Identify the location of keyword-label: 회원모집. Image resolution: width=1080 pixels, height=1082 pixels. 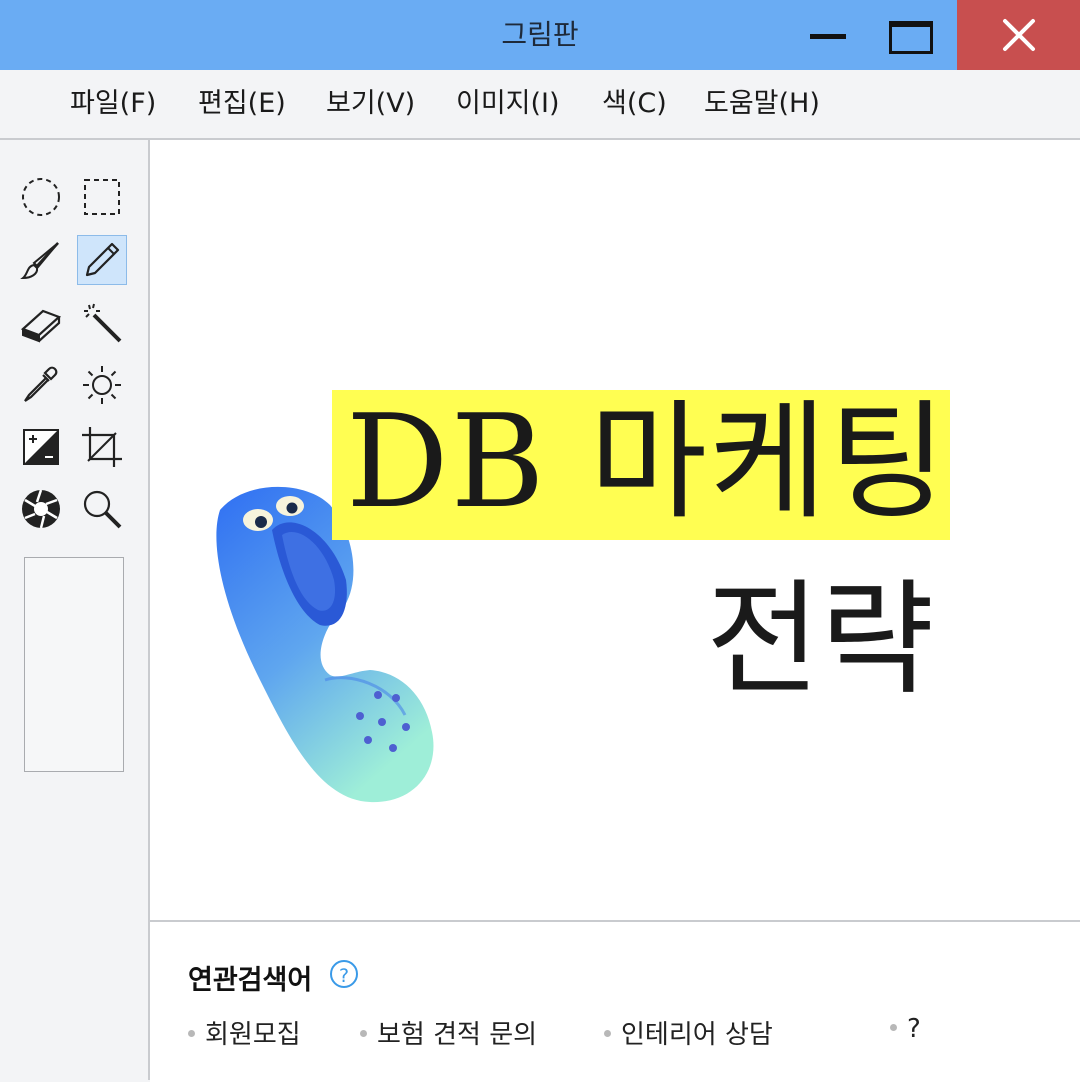
(253, 1035).